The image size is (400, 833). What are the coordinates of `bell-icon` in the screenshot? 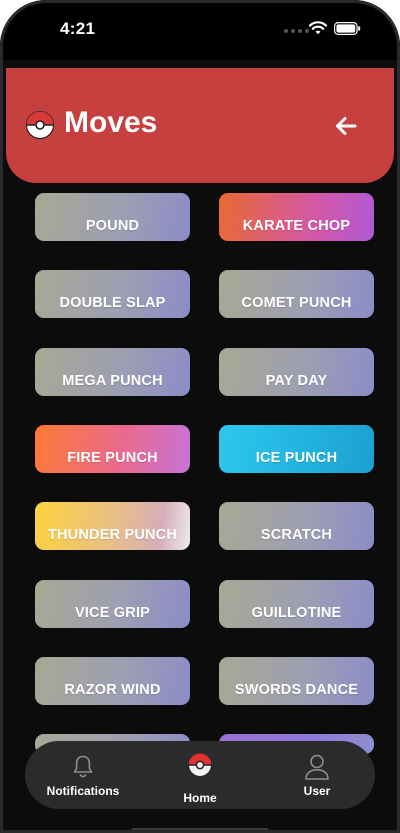 It's located at (83, 766).